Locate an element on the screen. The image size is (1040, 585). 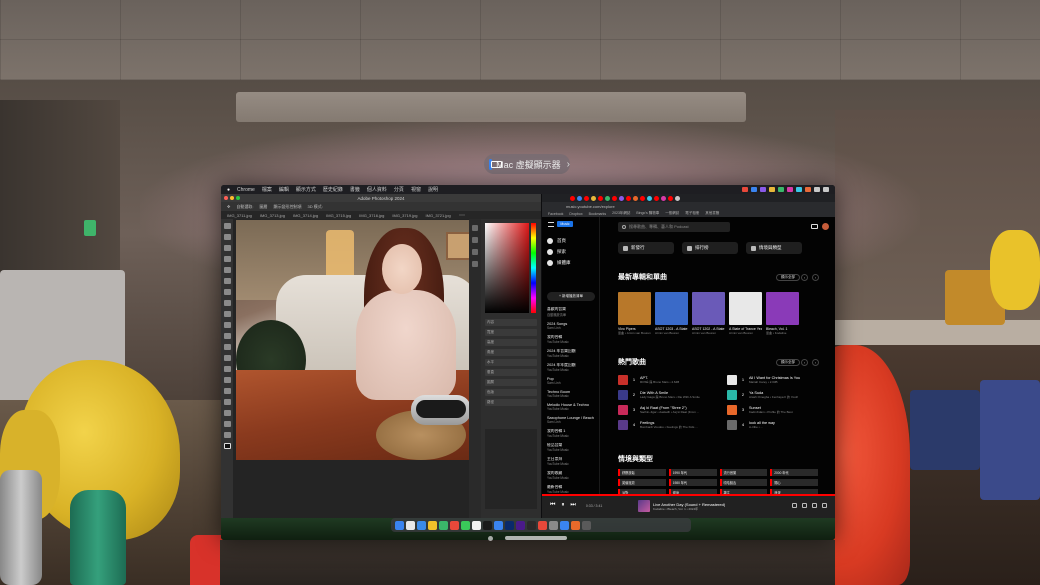
playlist-item: 我的合輯 1 YouTube Music is located at coordinates (572, 433).